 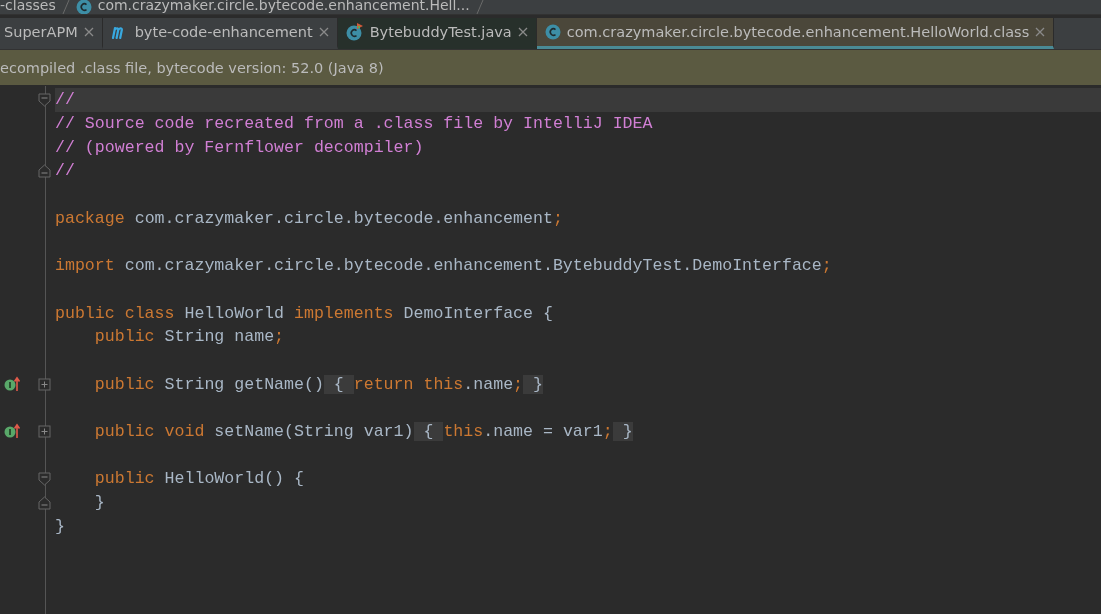 What do you see at coordinates (437, 33) in the screenshot?
I see `editor-tab: BytebuddyTest.java` at bounding box center [437, 33].